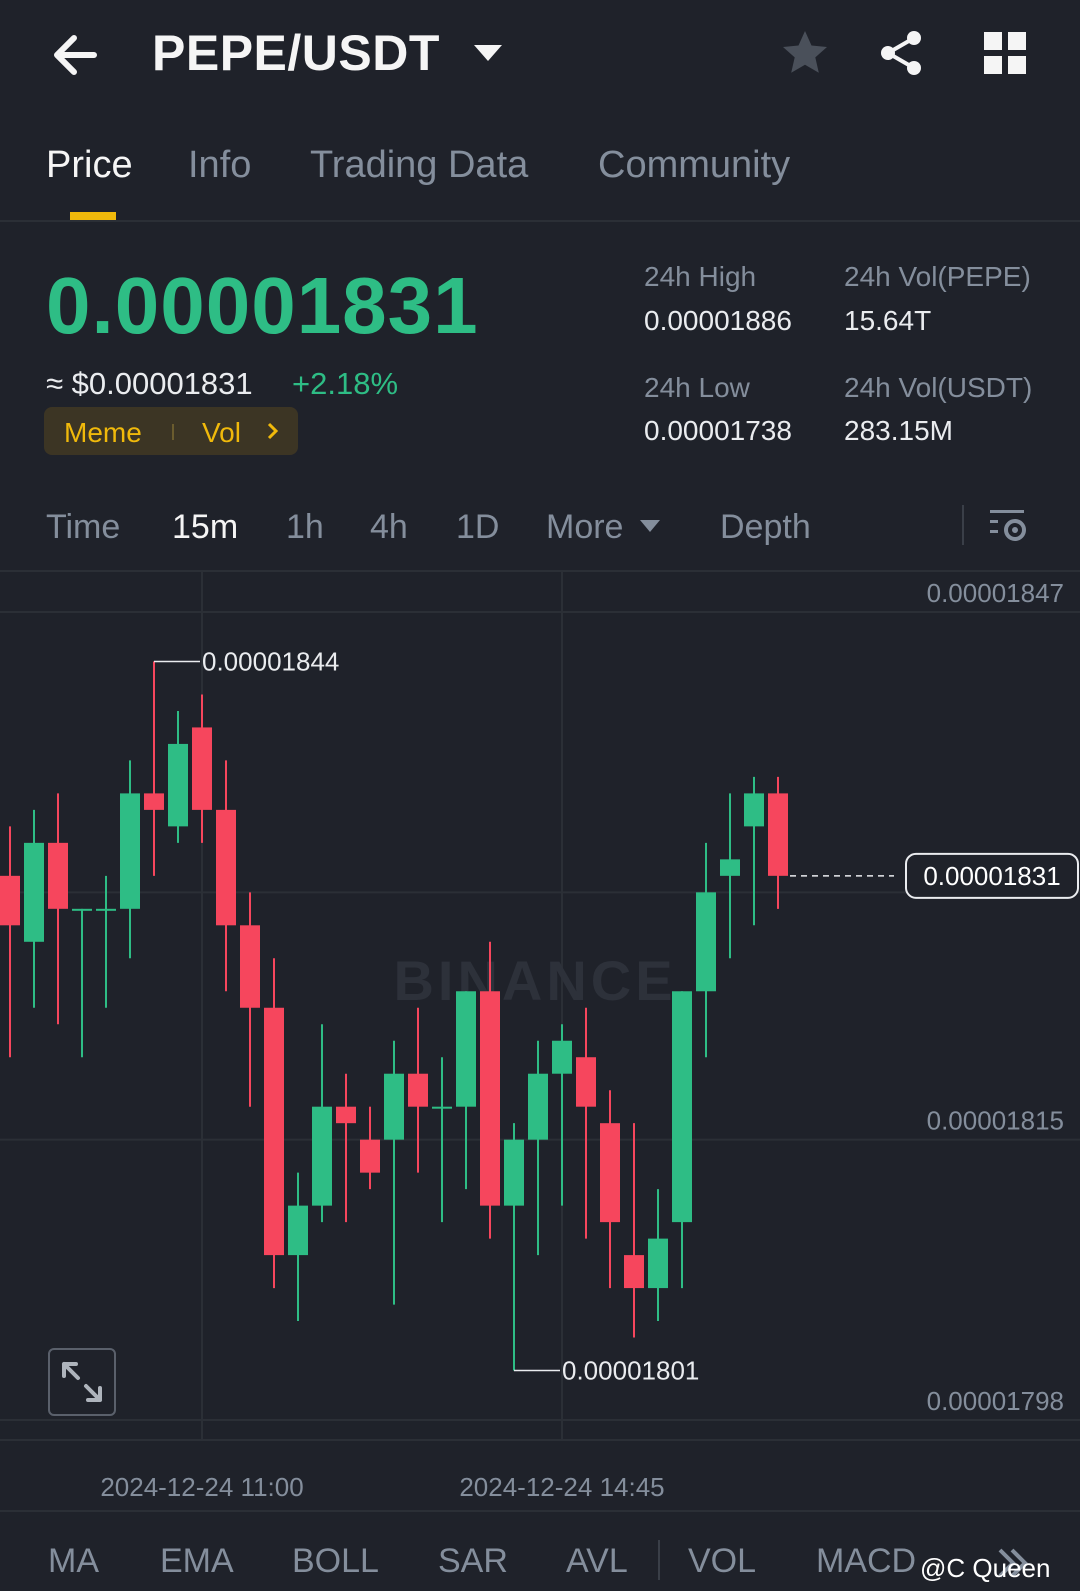 The image size is (1080, 1591). I want to click on pair-title: PEPE/USDT, so click(296, 53).